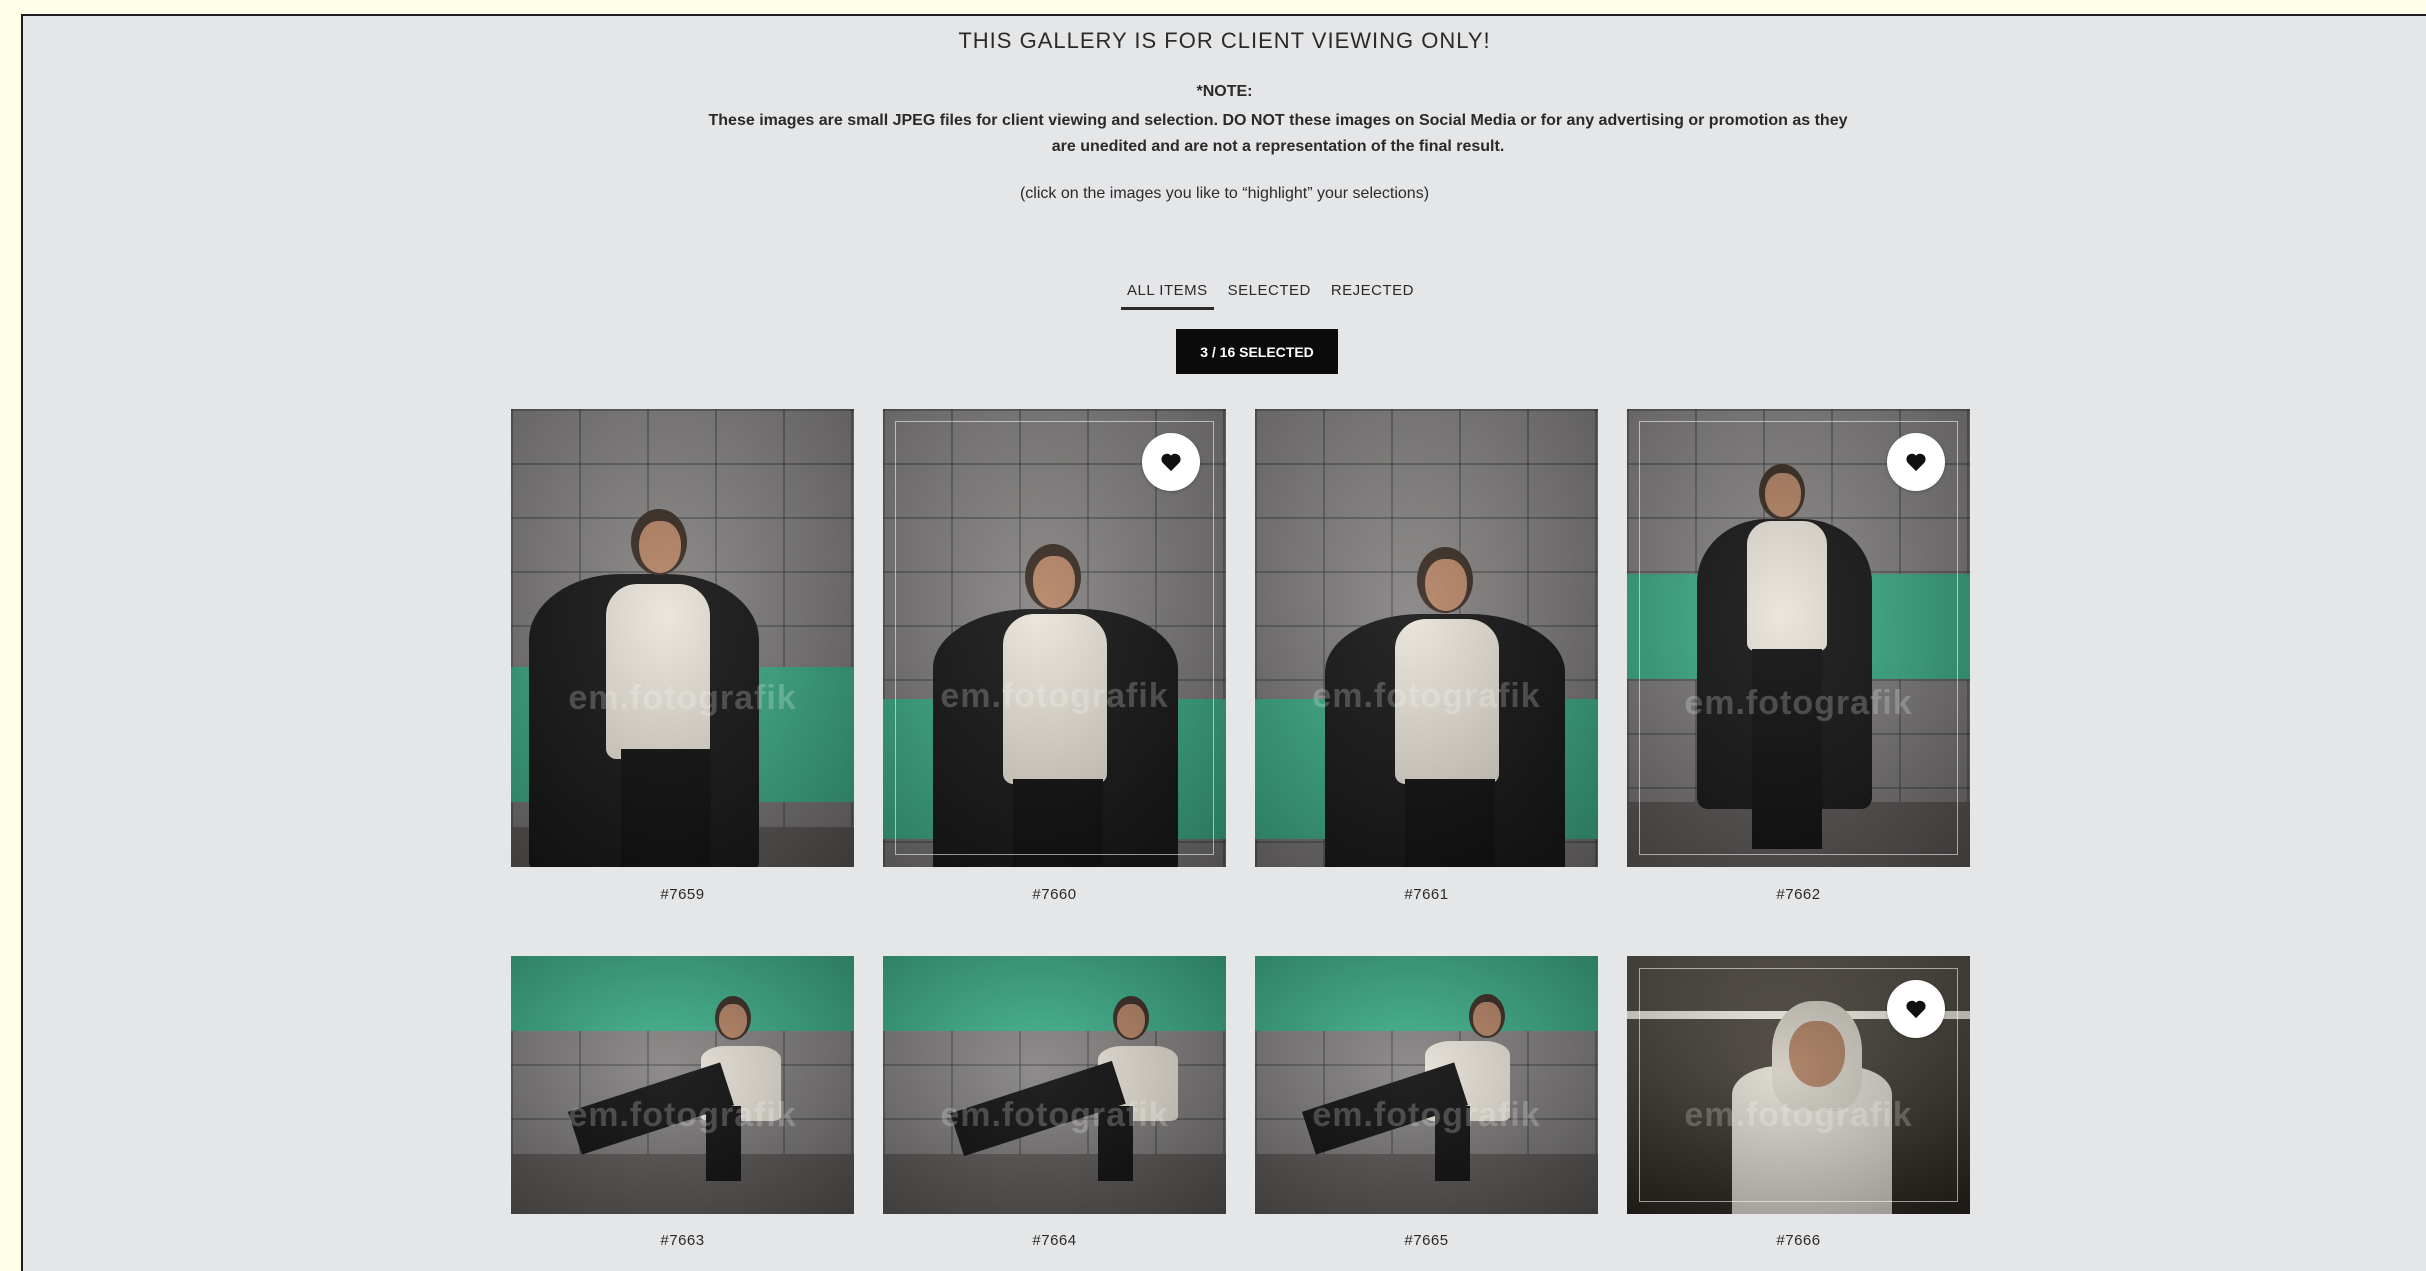  I want to click on photo-caption: #7663, so click(682, 1240).